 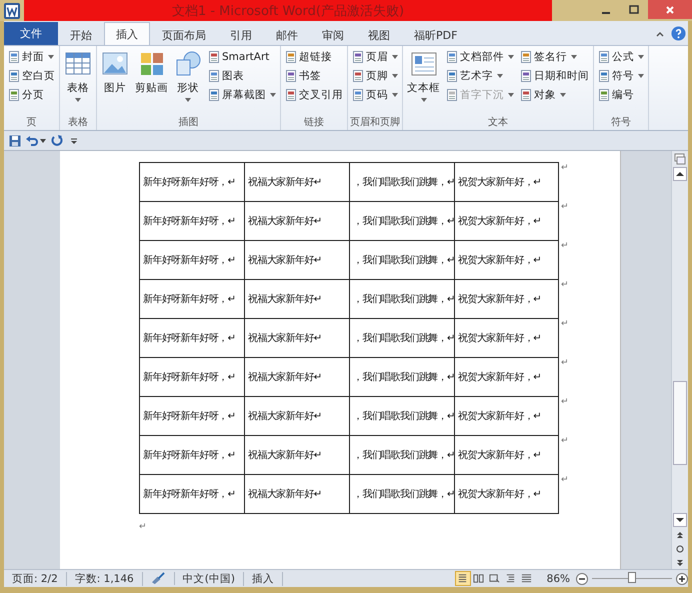 What do you see at coordinates (333, 34) in the screenshot?
I see `ribbon-tab: 审阅` at bounding box center [333, 34].